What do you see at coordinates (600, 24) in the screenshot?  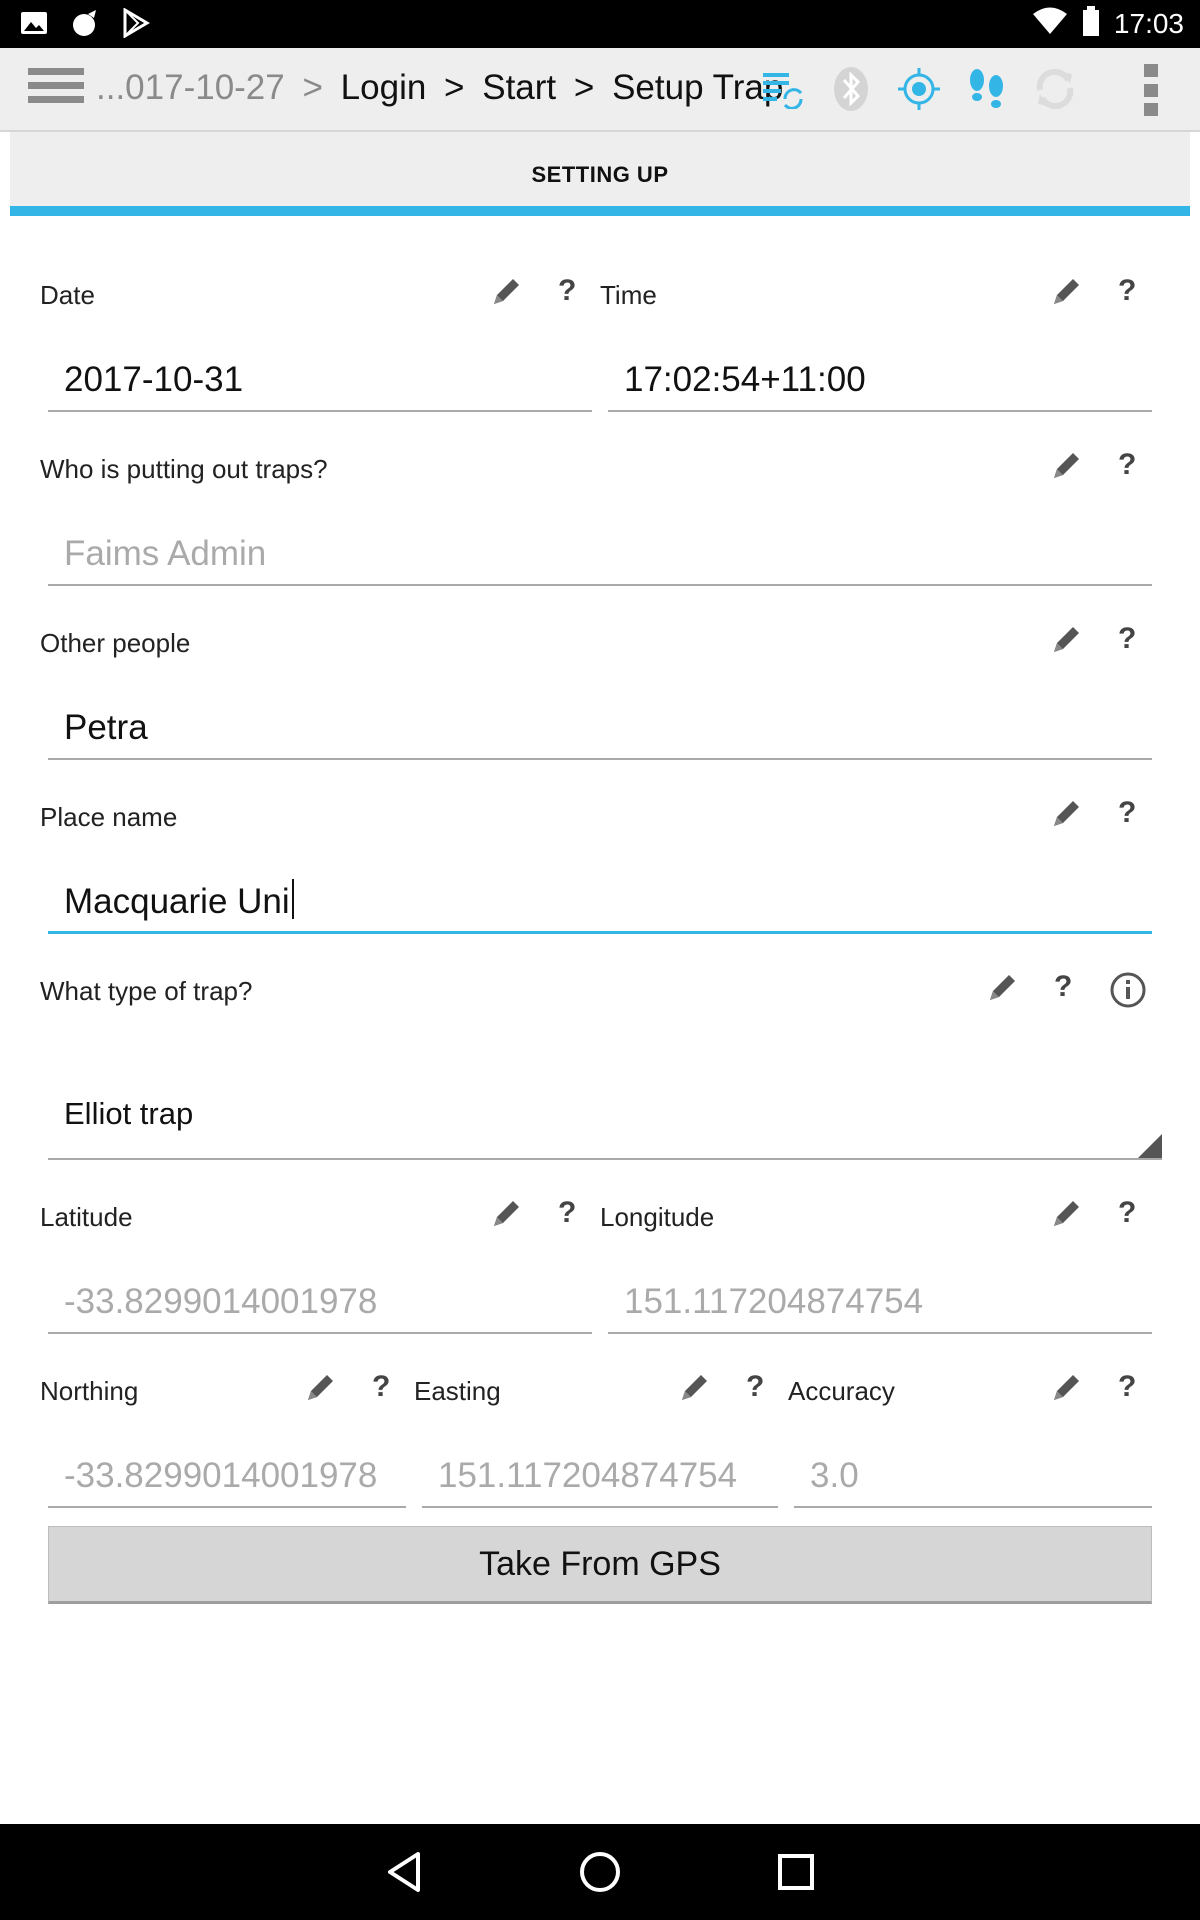 I see `status-bar: 17:03` at bounding box center [600, 24].